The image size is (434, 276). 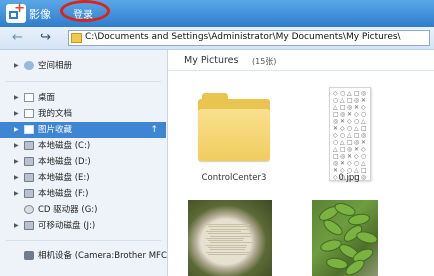 I want to click on folder-thumbnail, so click(x=234, y=127).